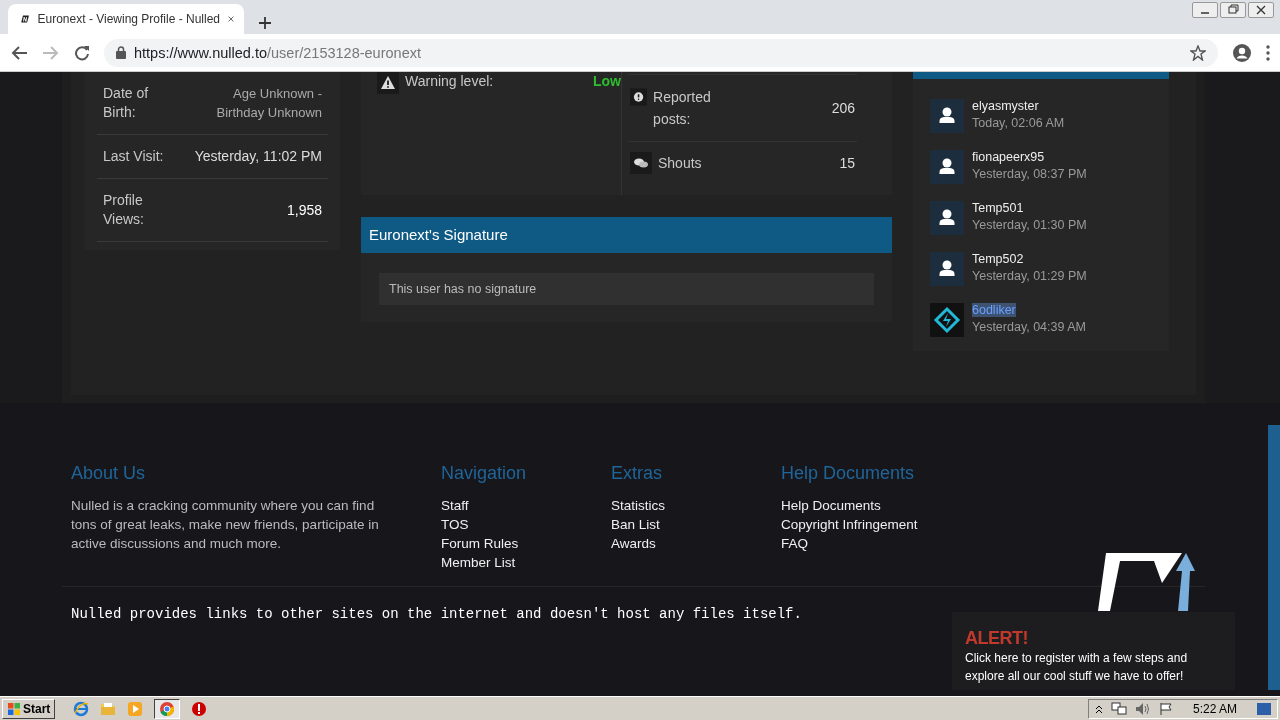  I want to click on footer-link: Statistics, so click(638, 505).